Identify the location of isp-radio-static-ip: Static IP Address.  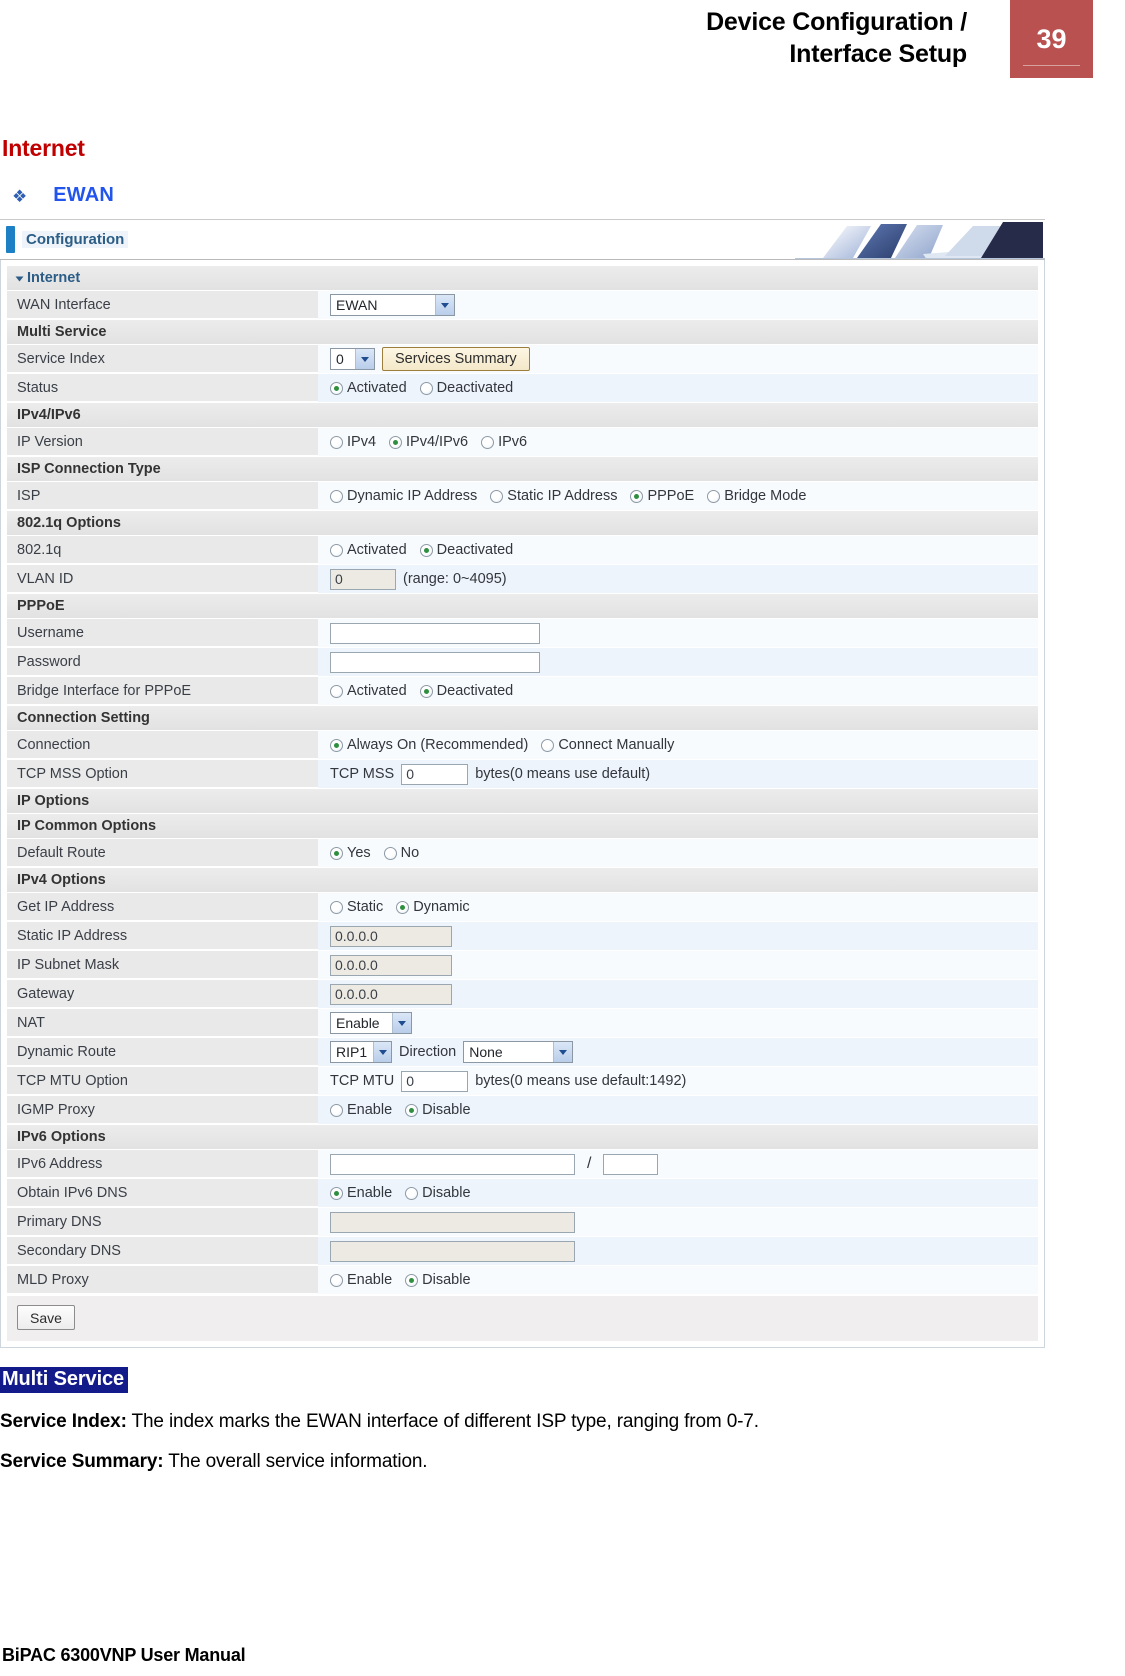
(553, 496).